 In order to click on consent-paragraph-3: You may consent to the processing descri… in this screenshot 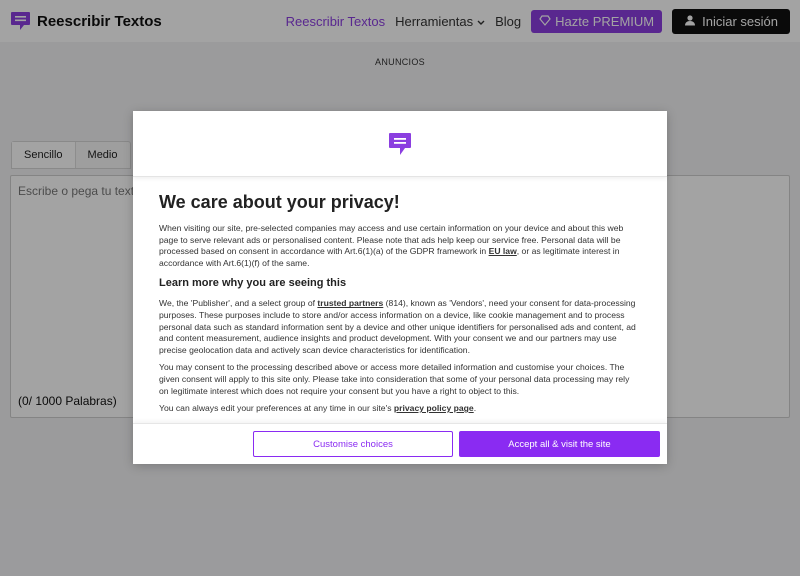, I will do `click(394, 379)`.